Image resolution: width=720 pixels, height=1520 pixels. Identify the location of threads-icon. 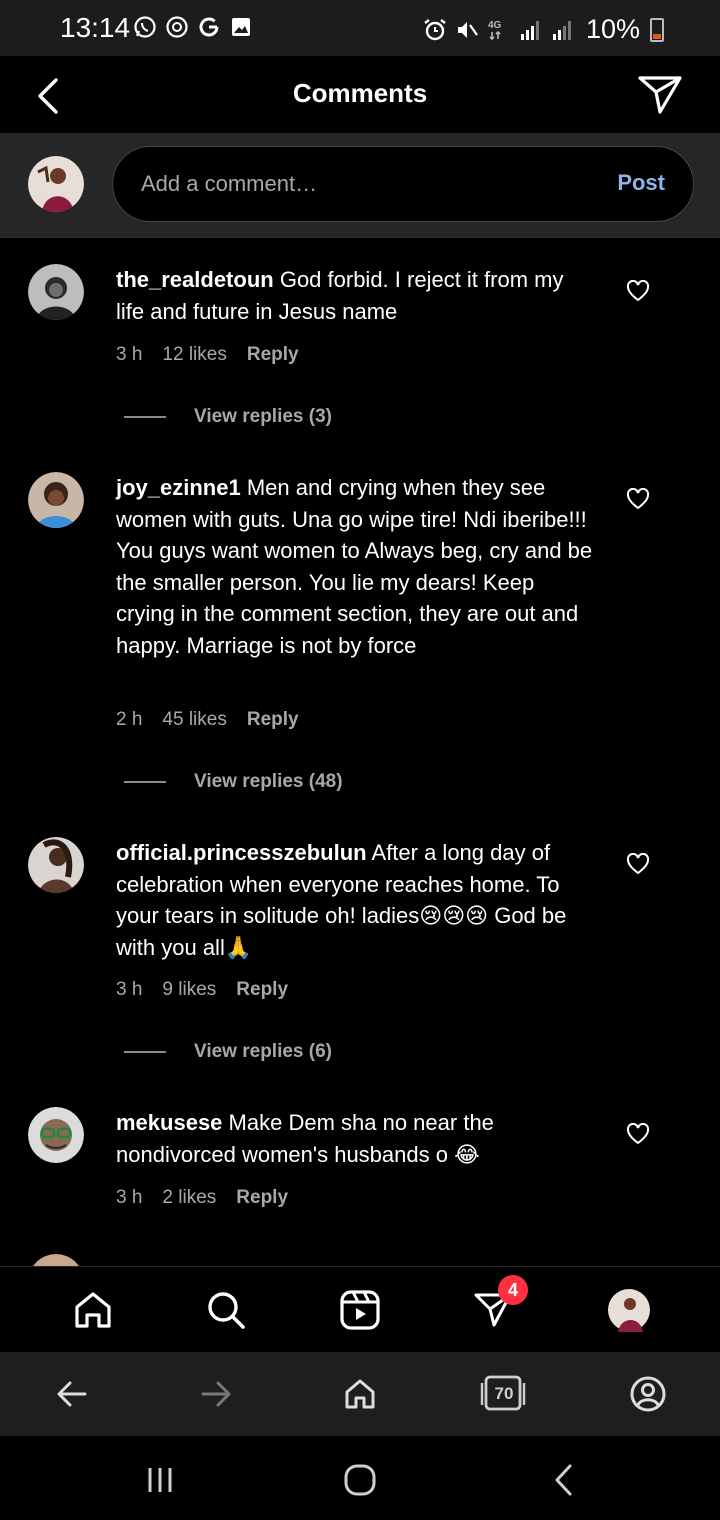
(177, 27).